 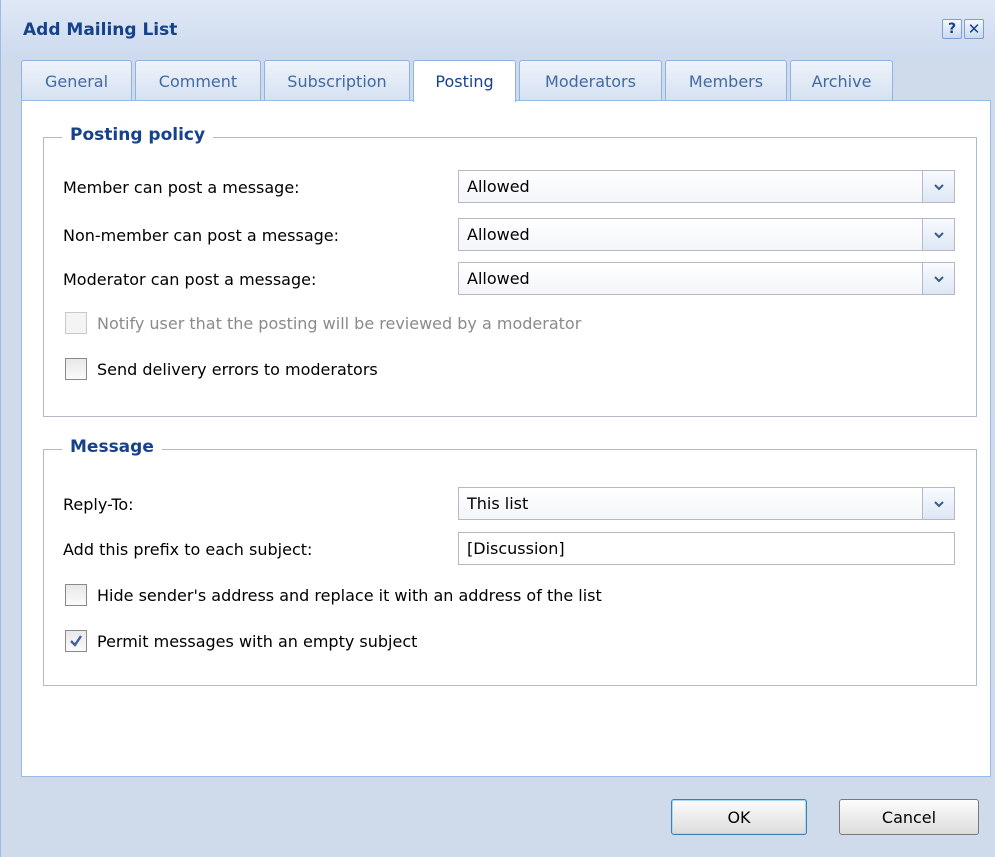 I want to click on member-post-label: Member can post a message:, so click(x=181, y=187).